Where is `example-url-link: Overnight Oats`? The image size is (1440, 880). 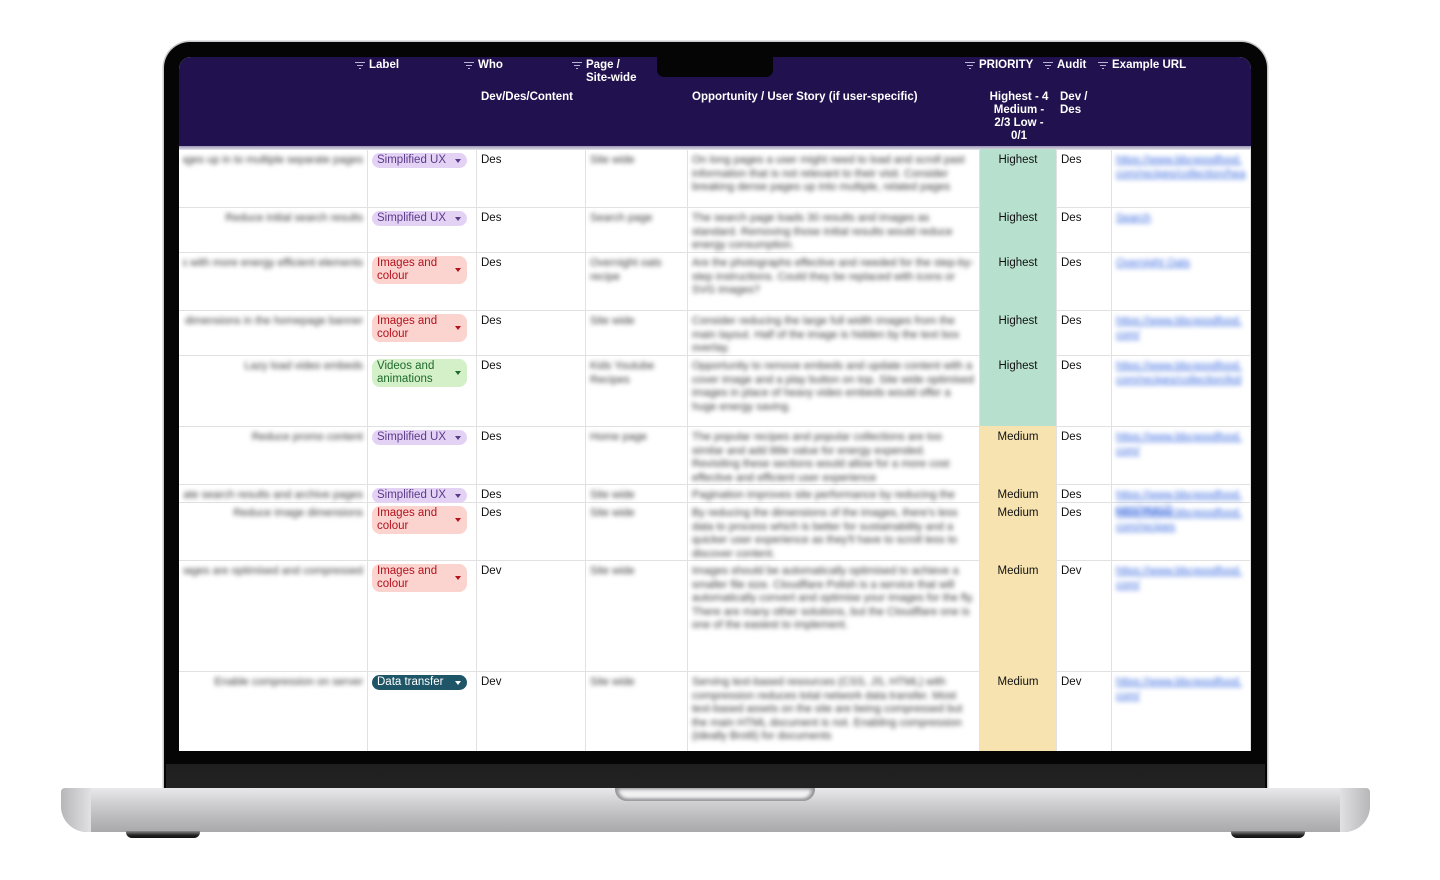 example-url-link: Overnight Oats is located at coordinates (1181, 264).